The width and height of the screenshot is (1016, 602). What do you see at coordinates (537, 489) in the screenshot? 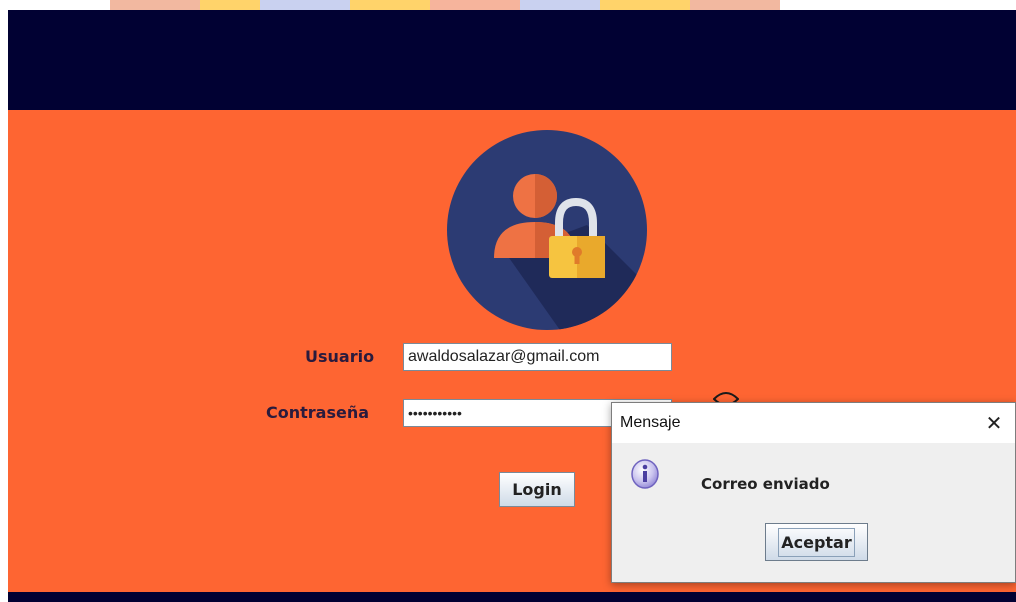
I see `login-button: Login` at bounding box center [537, 489].